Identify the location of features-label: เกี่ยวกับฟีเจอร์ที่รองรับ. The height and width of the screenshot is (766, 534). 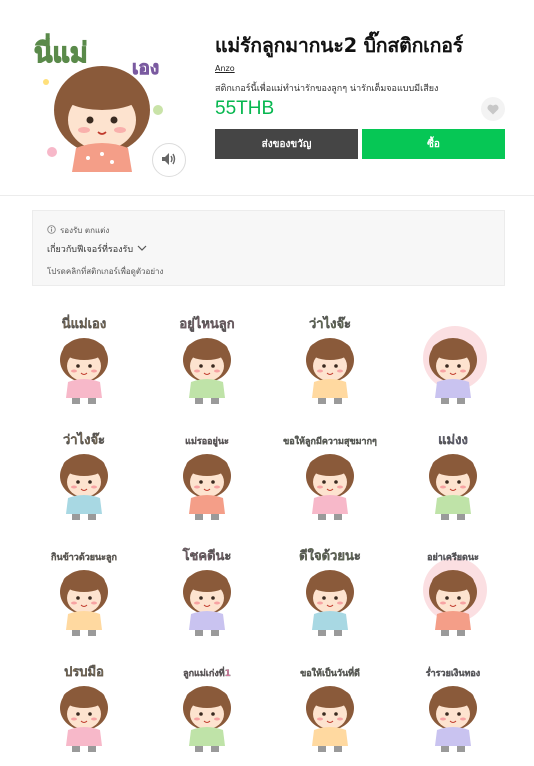
(90, 250).